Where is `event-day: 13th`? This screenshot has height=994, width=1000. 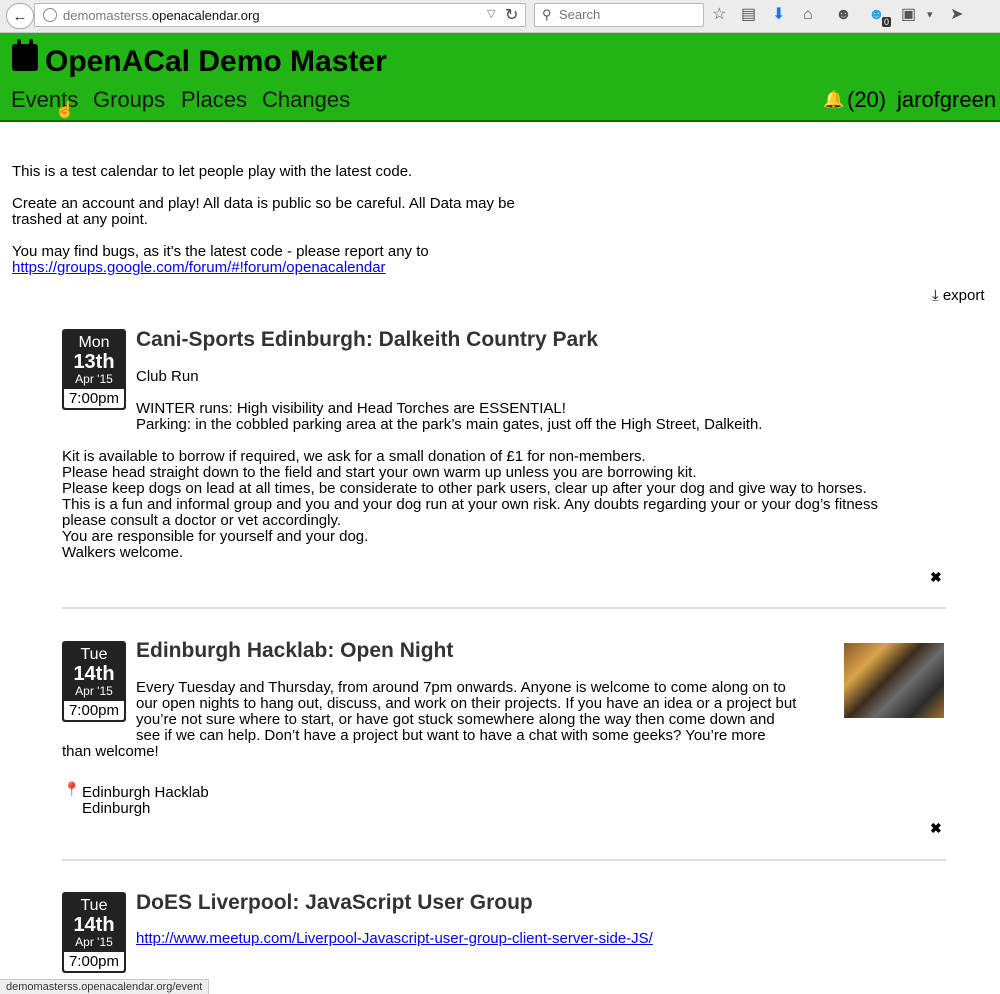 event-day: 13th is located at coordinates (94, 362).